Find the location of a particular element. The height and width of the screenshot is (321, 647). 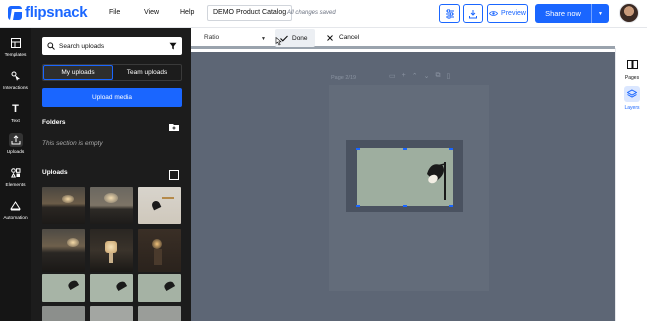

filter-icon is located at coordinates (173, 46).